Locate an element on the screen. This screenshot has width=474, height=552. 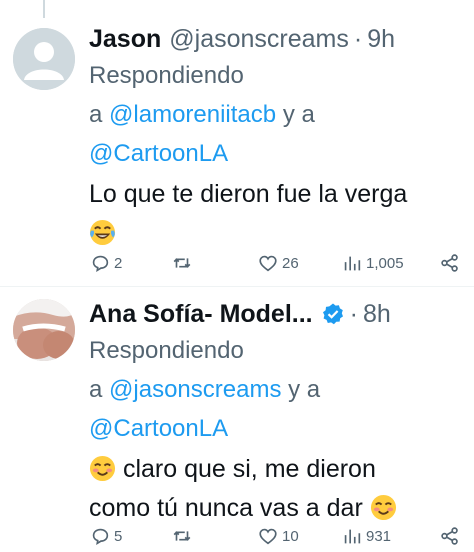
reply-button: 2 is located at coordinates (105, 263).